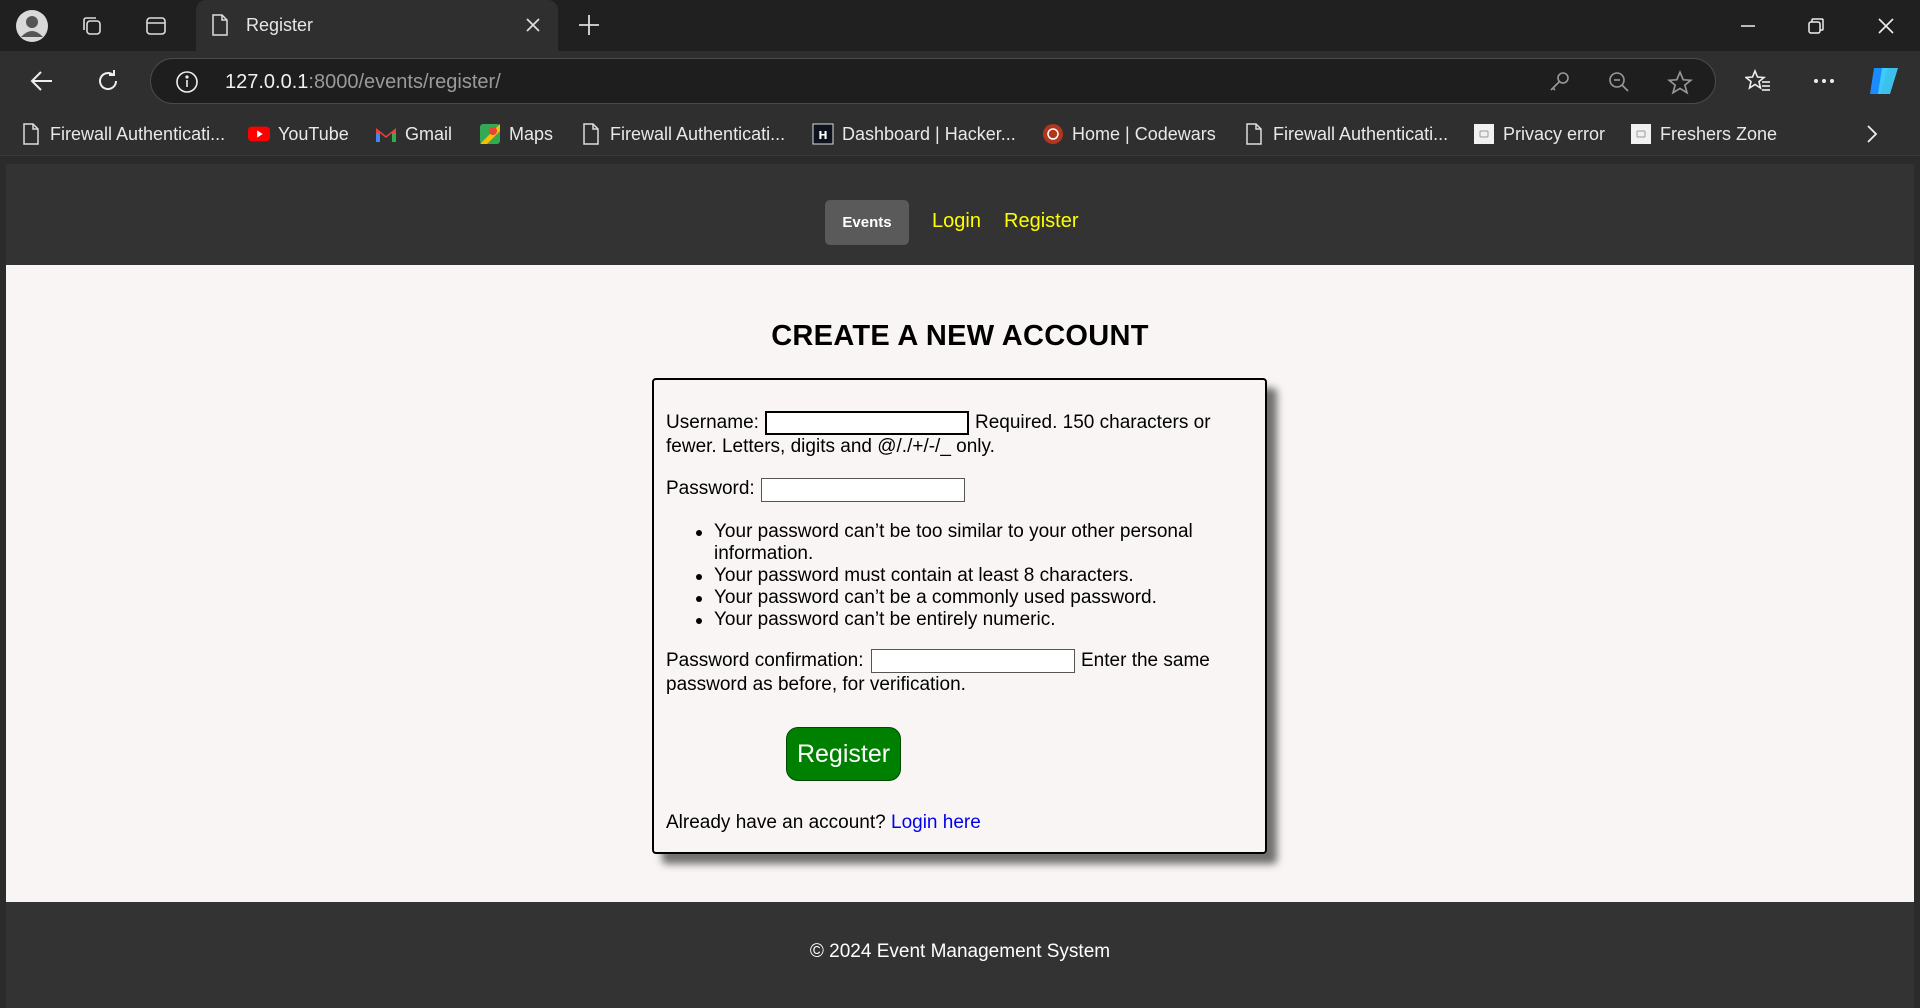 This screenshot has width=1920, height=1008. What do you see at coordinates (386, 134) in the screenshot?
I see `gmail-icon` at bounding box center [386, 134].